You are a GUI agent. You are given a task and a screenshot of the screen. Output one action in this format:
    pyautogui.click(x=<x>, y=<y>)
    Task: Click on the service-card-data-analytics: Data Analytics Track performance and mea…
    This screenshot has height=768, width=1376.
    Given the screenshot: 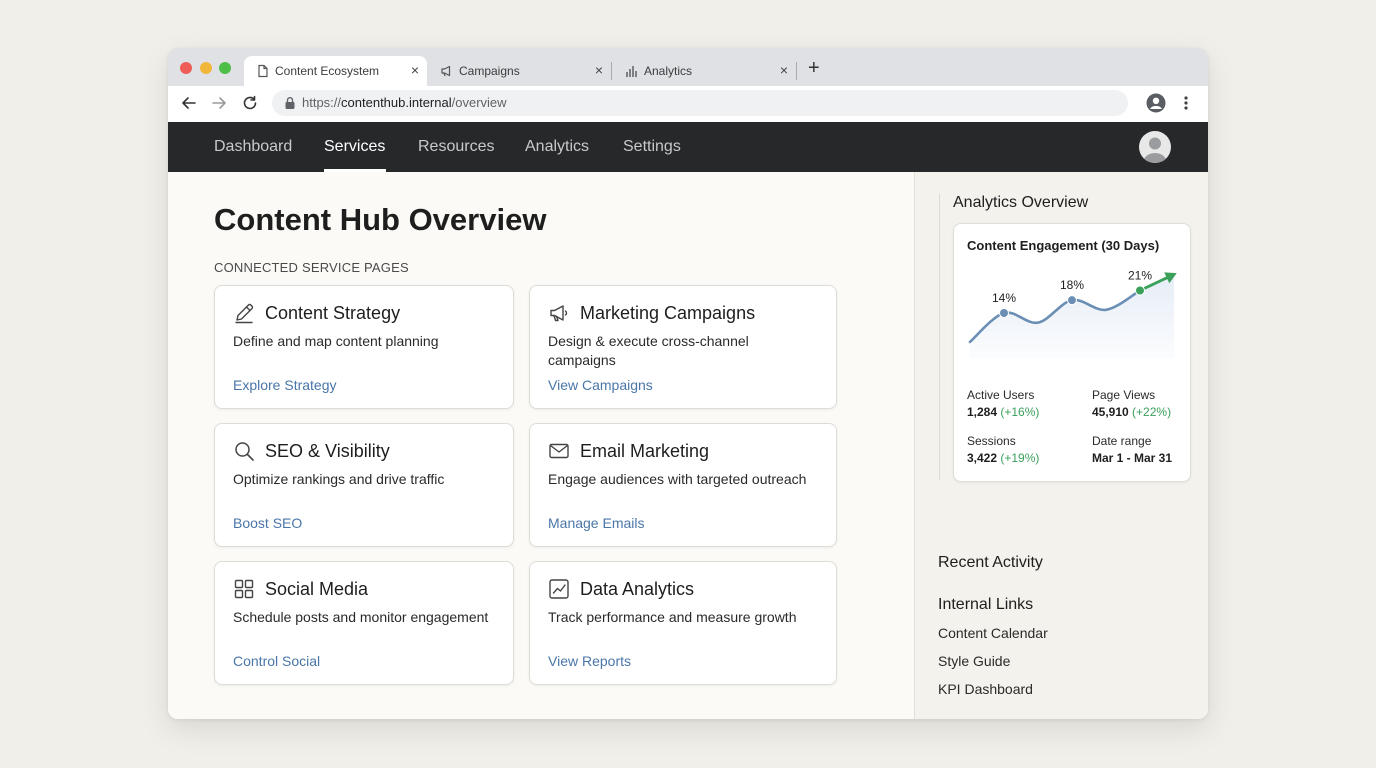 What is the action you would take?
    pyautogui.click(x=683, y=623)
    